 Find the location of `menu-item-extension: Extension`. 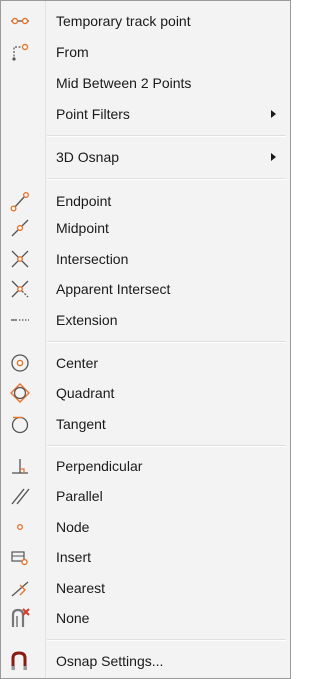

menu-item-extension: Extension is located at coordinates (145, 320).